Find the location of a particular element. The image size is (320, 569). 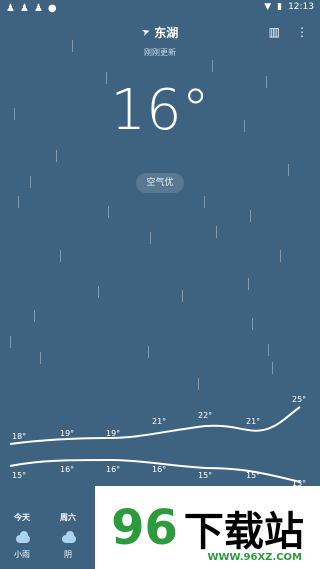

current-temperature: 16° is located at coordinates (160, 110).